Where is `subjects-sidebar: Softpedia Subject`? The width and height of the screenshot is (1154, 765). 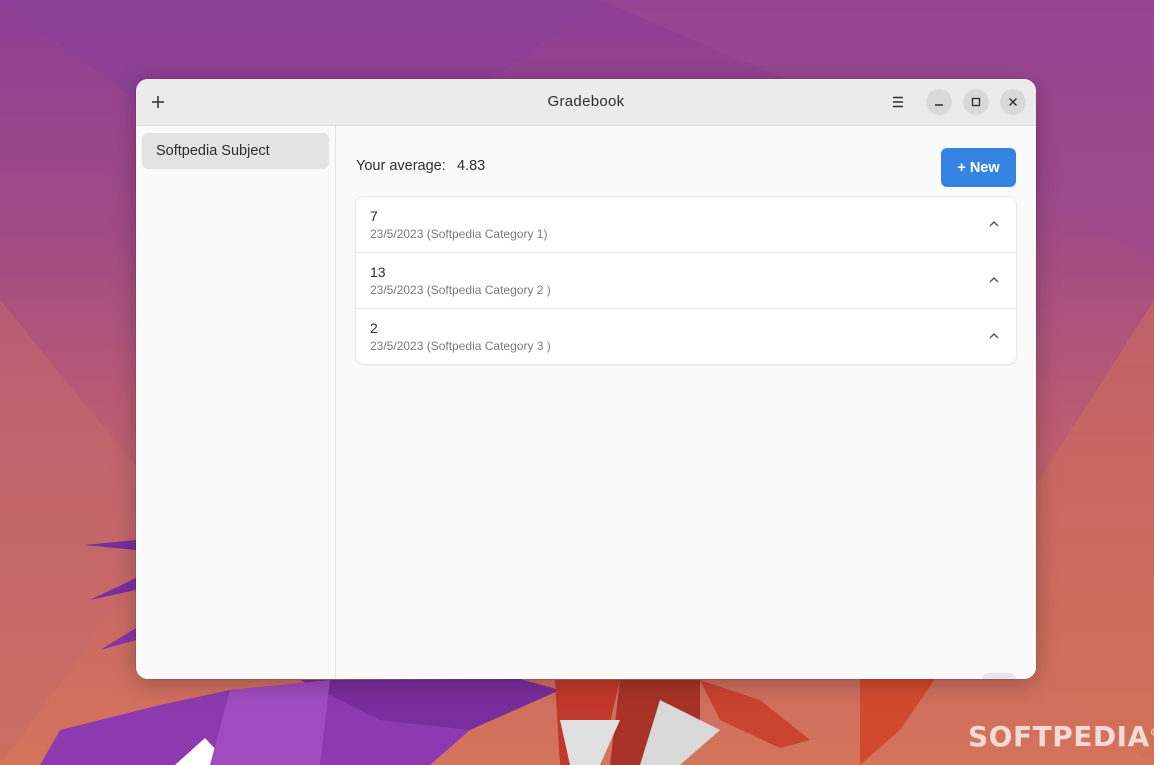 subjects-sidebar: Softpedia Subject is located at coordinates (236, 402).